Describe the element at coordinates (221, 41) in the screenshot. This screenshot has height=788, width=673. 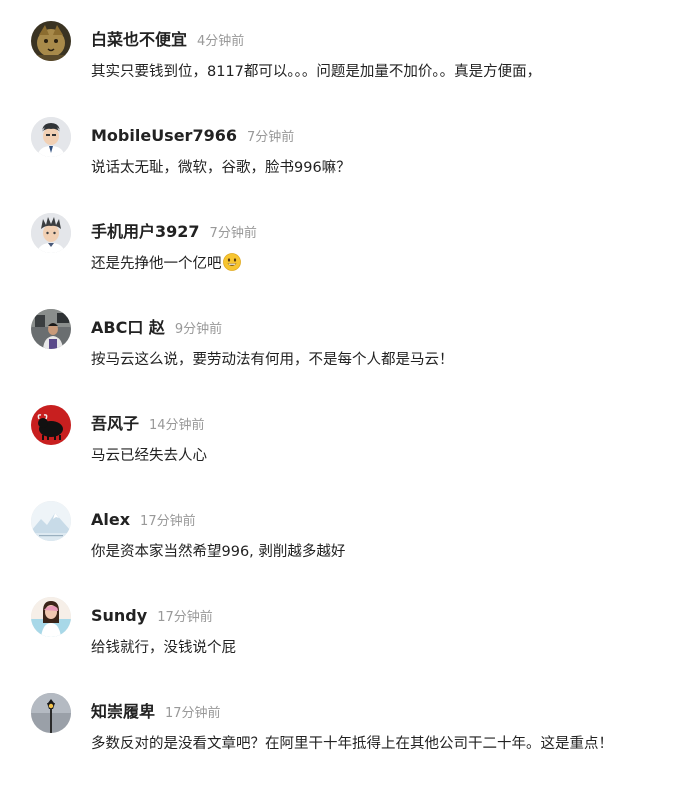
I see `timestamp: 4分钟前` at that location.